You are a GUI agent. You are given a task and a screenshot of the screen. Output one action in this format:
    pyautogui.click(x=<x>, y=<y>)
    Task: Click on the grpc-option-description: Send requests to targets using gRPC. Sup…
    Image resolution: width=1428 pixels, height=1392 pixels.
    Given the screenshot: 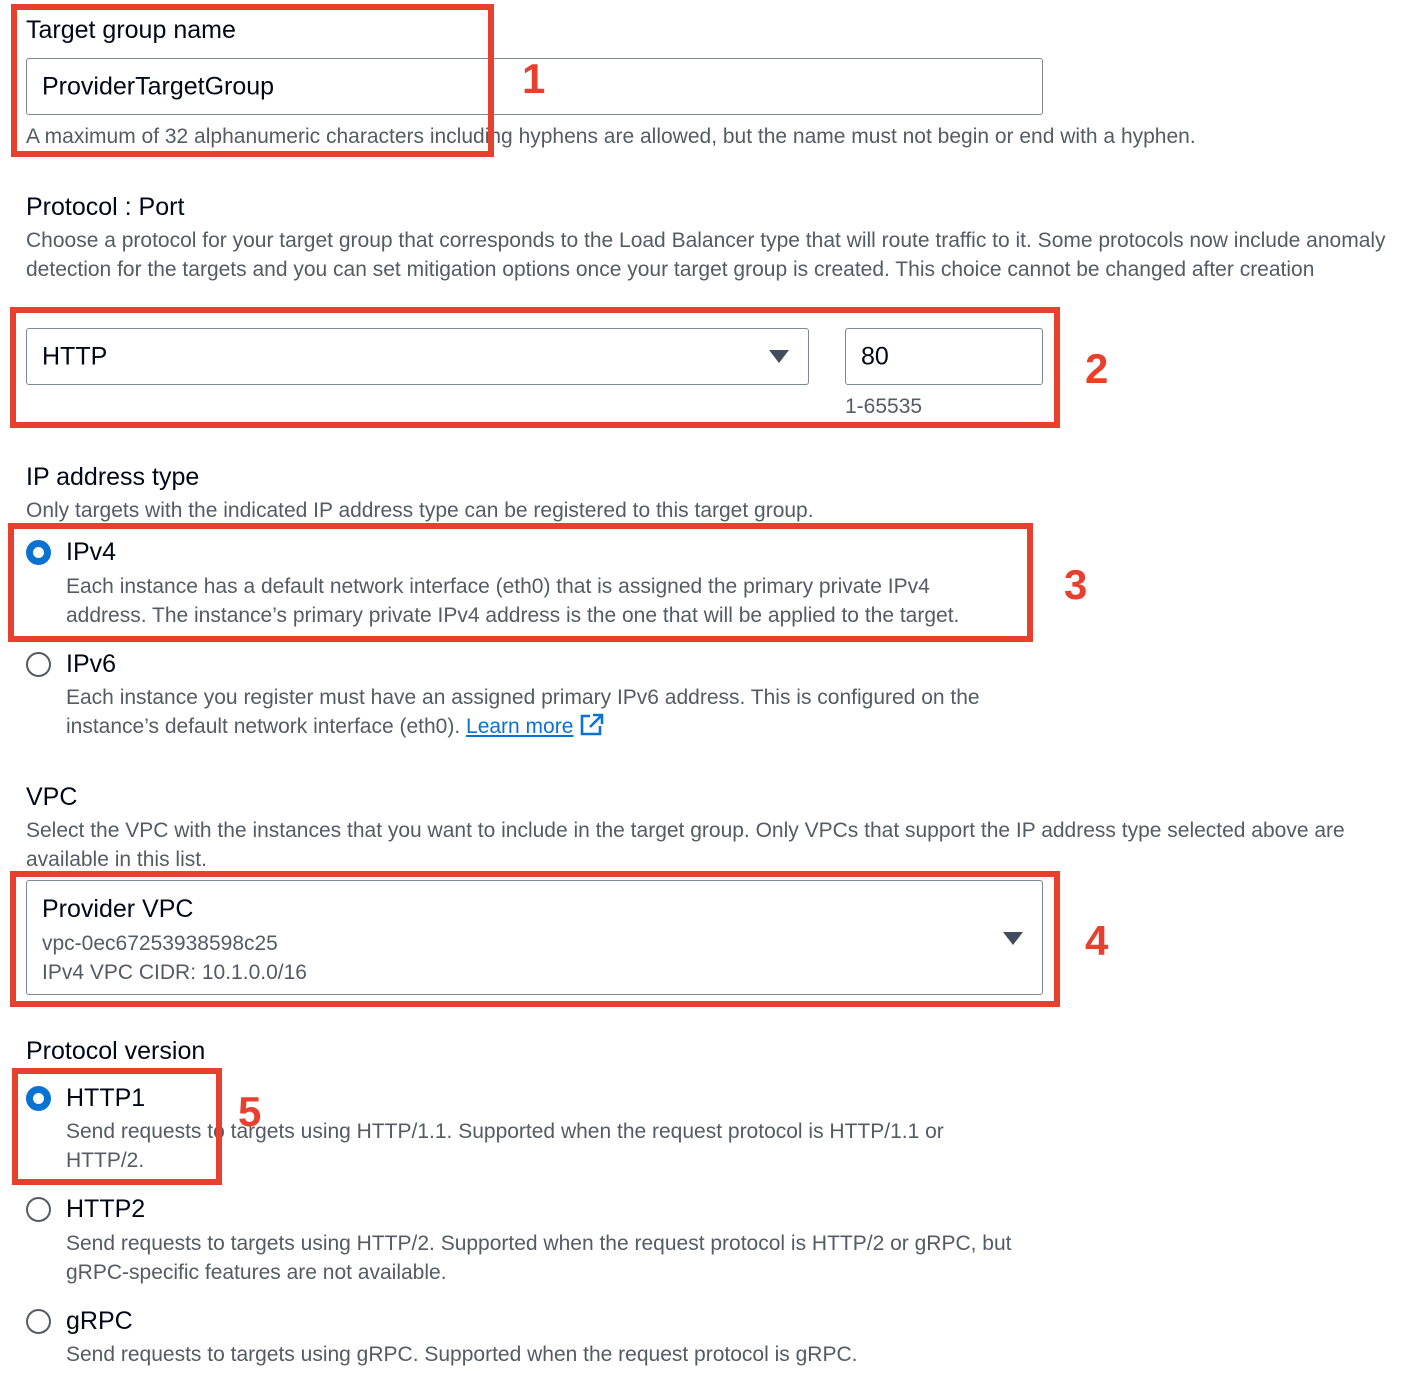 What is the action you would take?
    pyautogui.click(x=462, y=1354)
    